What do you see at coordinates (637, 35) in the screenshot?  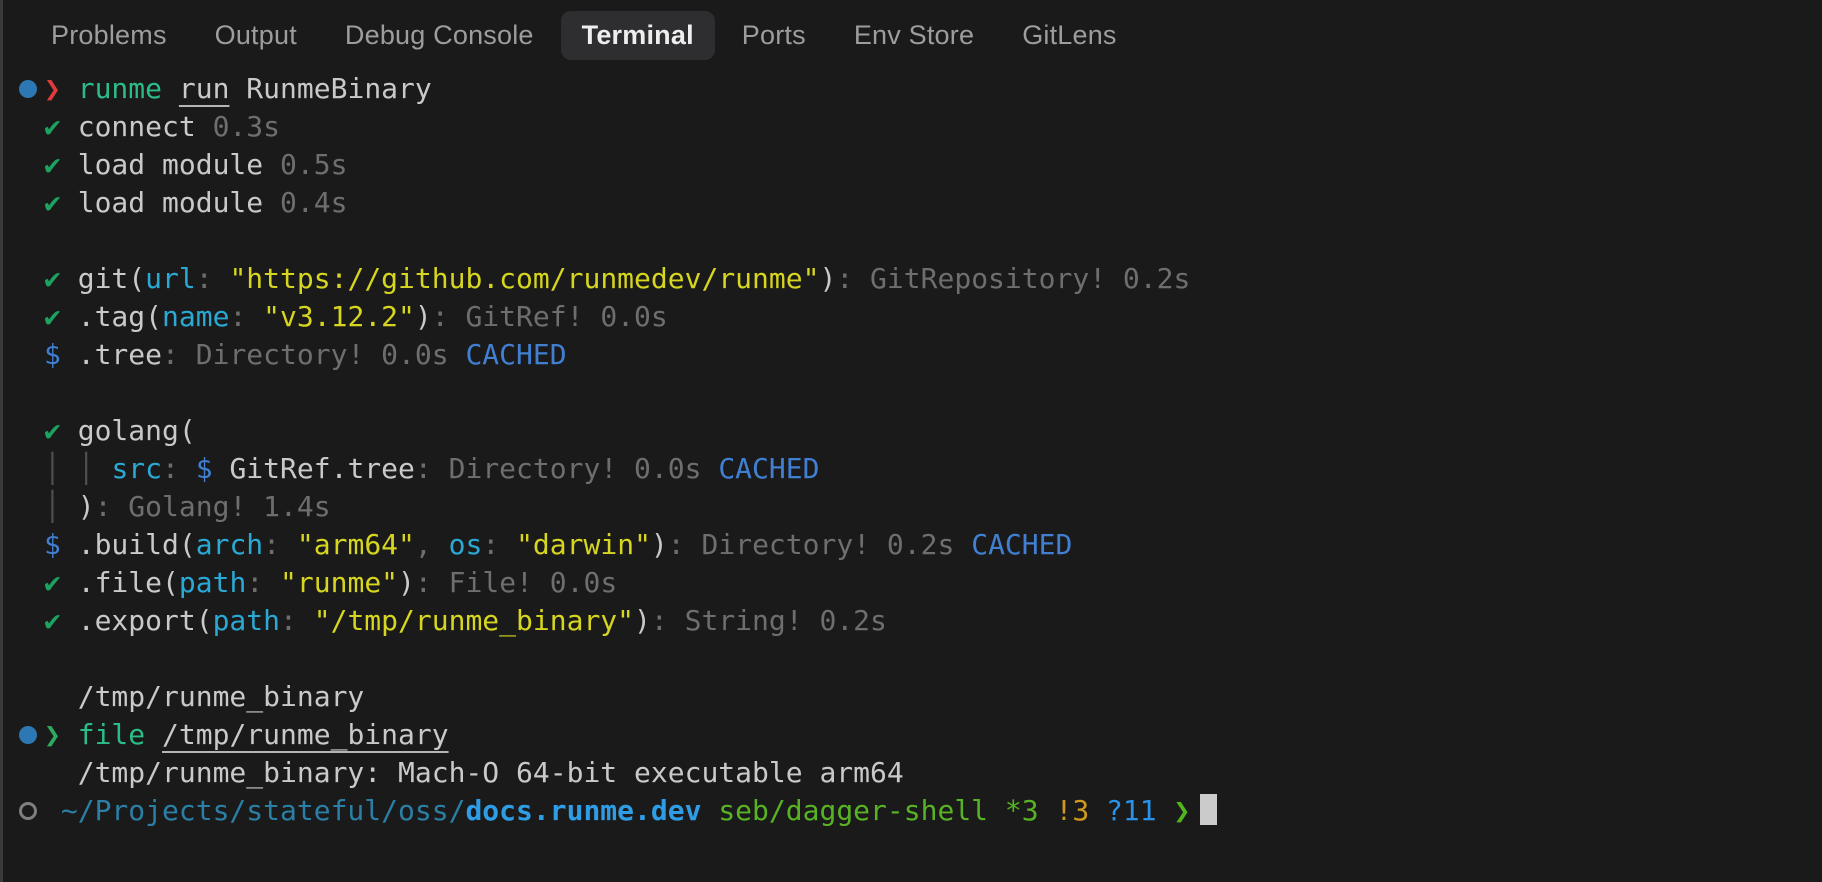 I see `tab-terminal: Terminal` at bounding box center [637, 35].